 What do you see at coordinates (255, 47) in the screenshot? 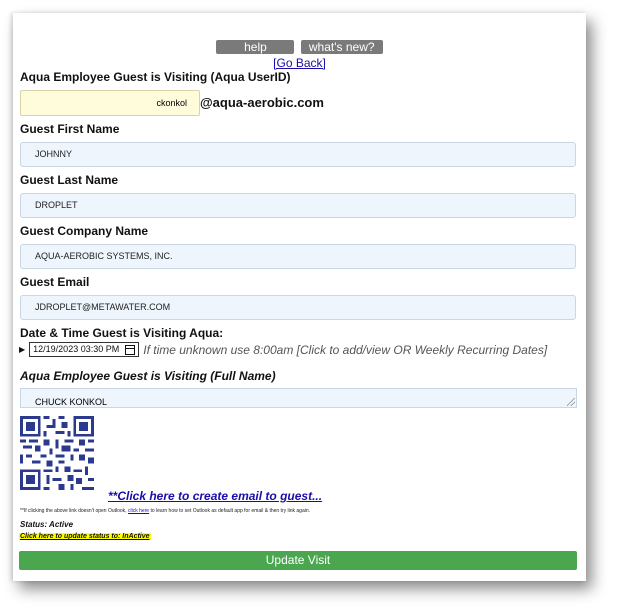
I see `help-button: help` at bounding box center [255, 47].